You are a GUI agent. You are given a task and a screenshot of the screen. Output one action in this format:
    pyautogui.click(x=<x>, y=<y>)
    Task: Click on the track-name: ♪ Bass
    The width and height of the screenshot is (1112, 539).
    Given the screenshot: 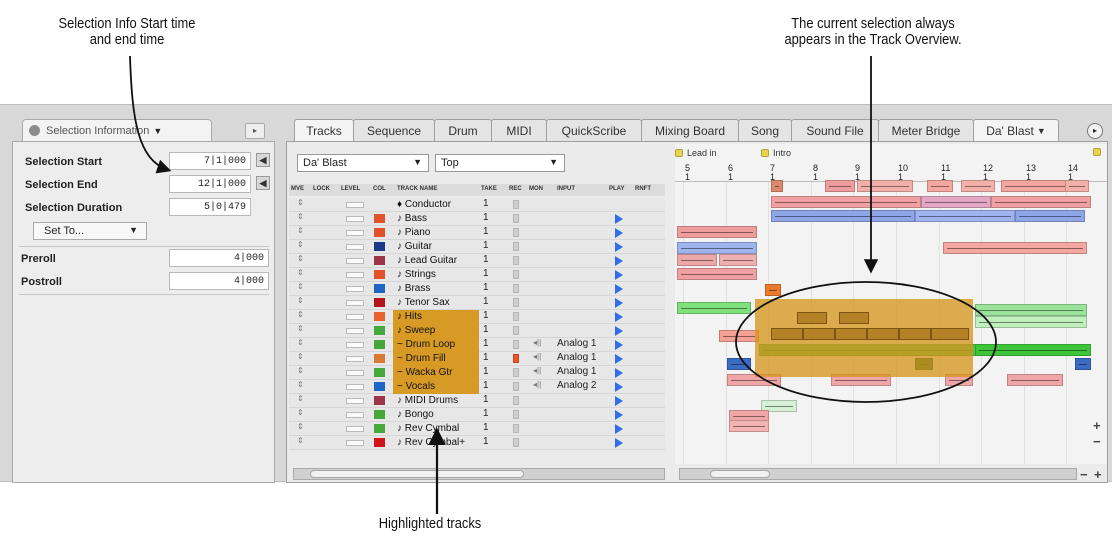 What is the action you would take?
    pyautogui.click(x=436, y=219)
    